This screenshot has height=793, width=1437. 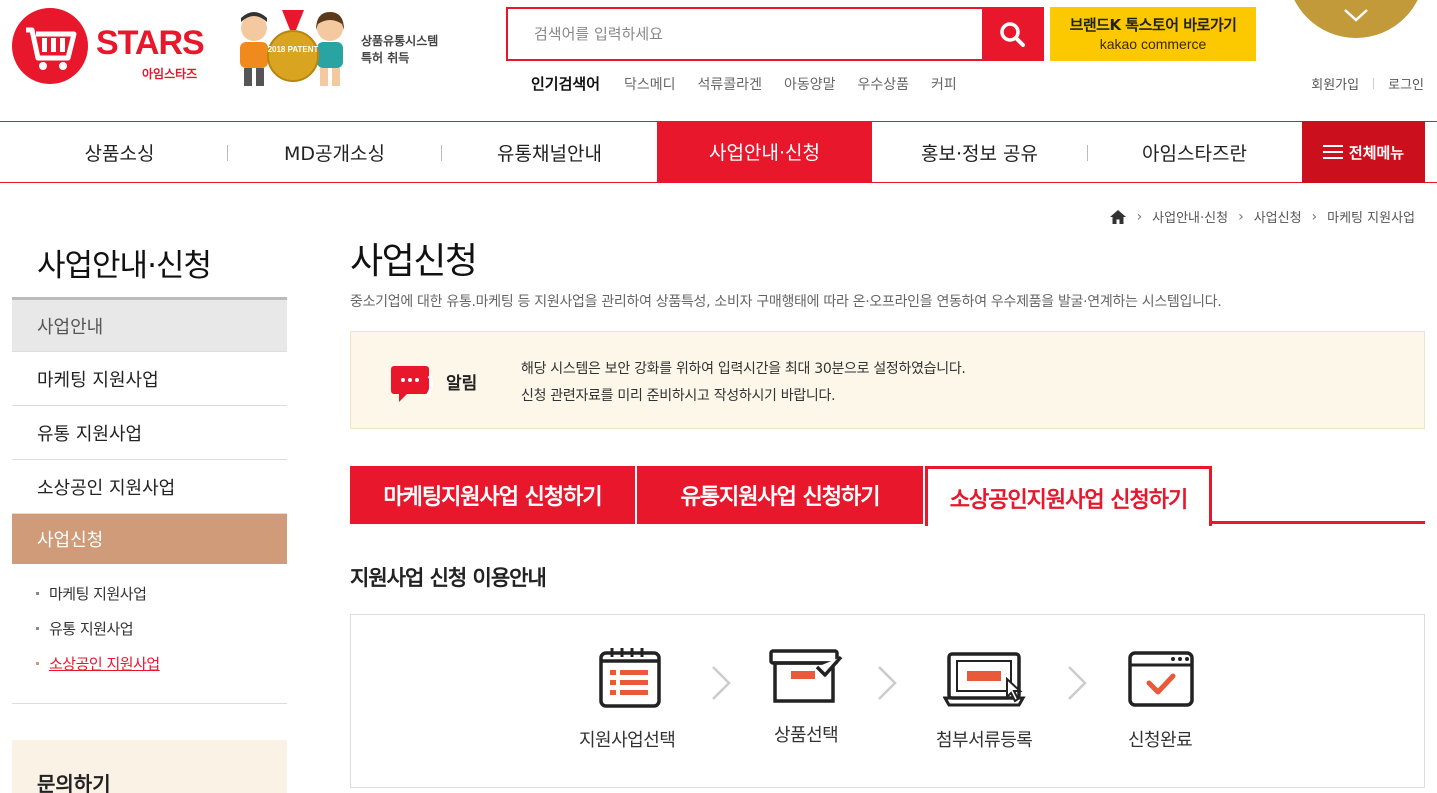 What do you see at coordinates (170, 74) in the screenshot?
I see `logo-subtext: 아임스타즈` at bounding box center [170, 74].